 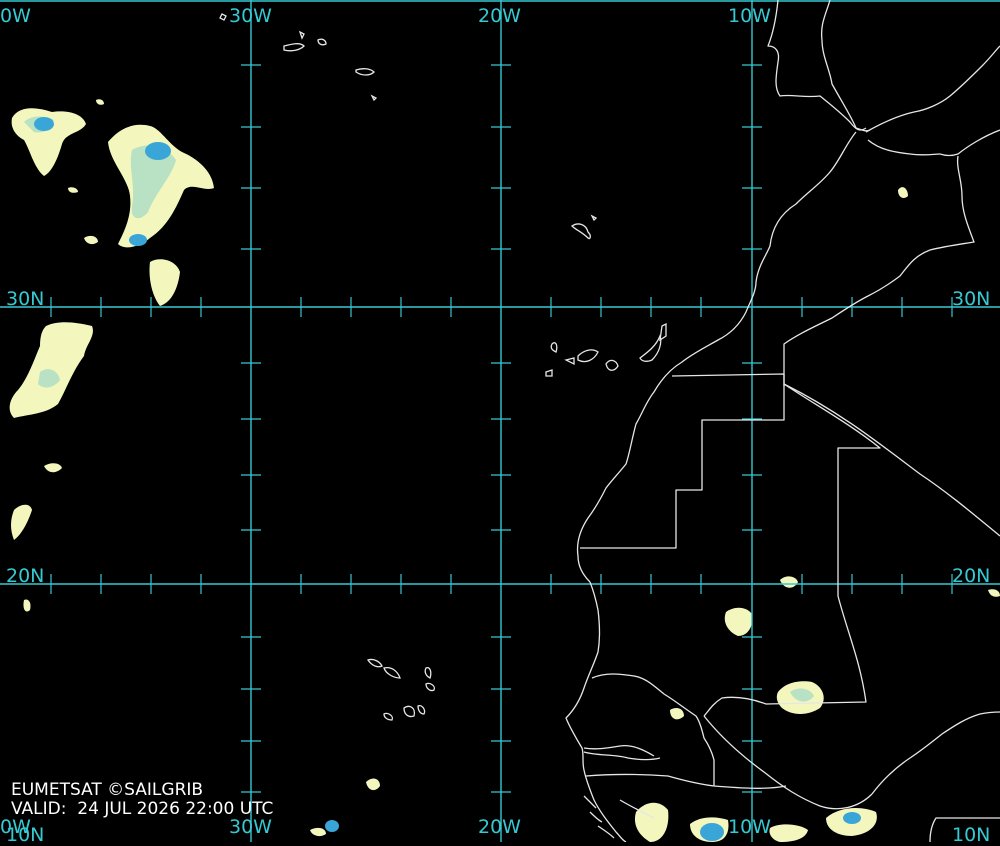 What do you see at coordinates (250, 827) in the screenshot?
I see `lon-label-bottom-30w: 30W` at bounding box center [250, 827].